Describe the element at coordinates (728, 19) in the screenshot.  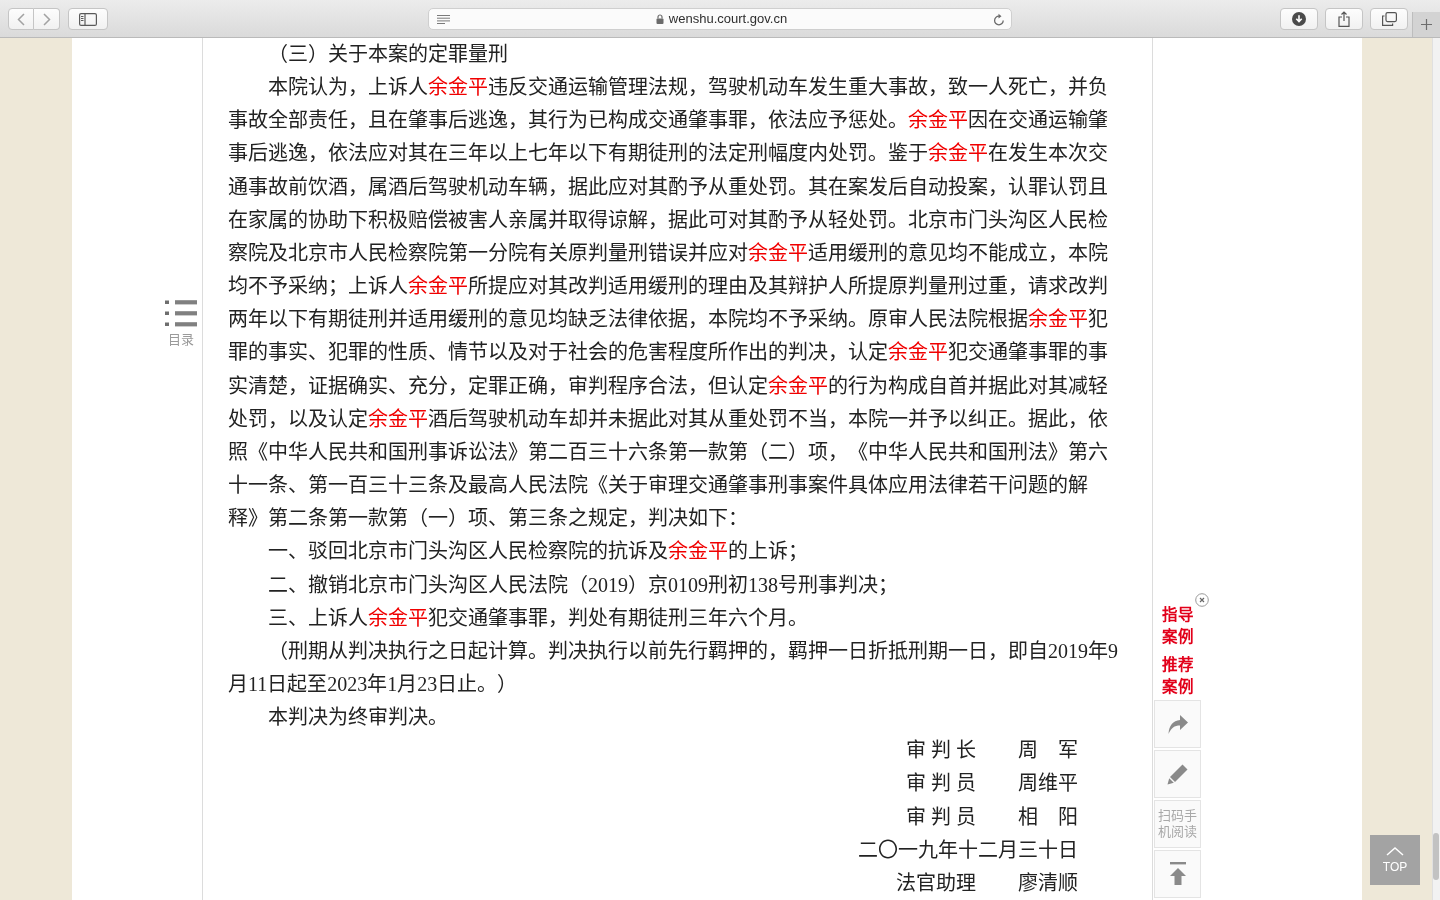
I see `url-text: wenshu.court.gov.cn` at that location.